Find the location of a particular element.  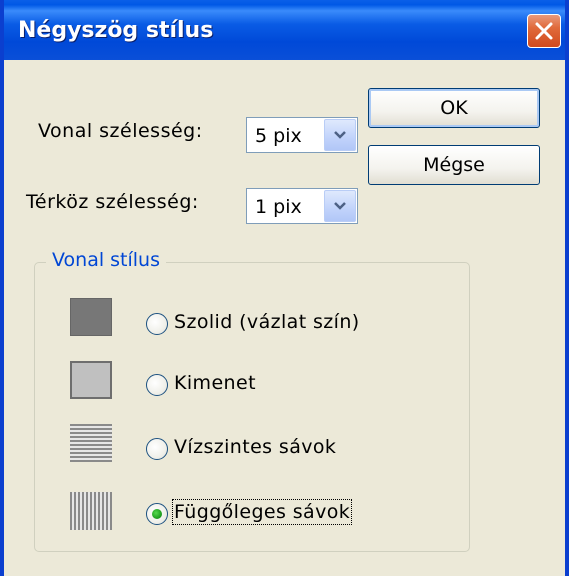

radio-outline is located at coordinates (157, 385).